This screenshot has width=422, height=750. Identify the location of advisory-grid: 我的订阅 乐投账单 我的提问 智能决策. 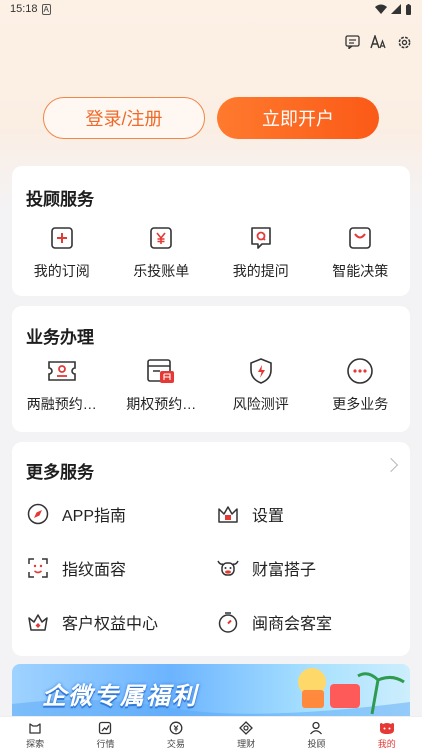
(211, 252).